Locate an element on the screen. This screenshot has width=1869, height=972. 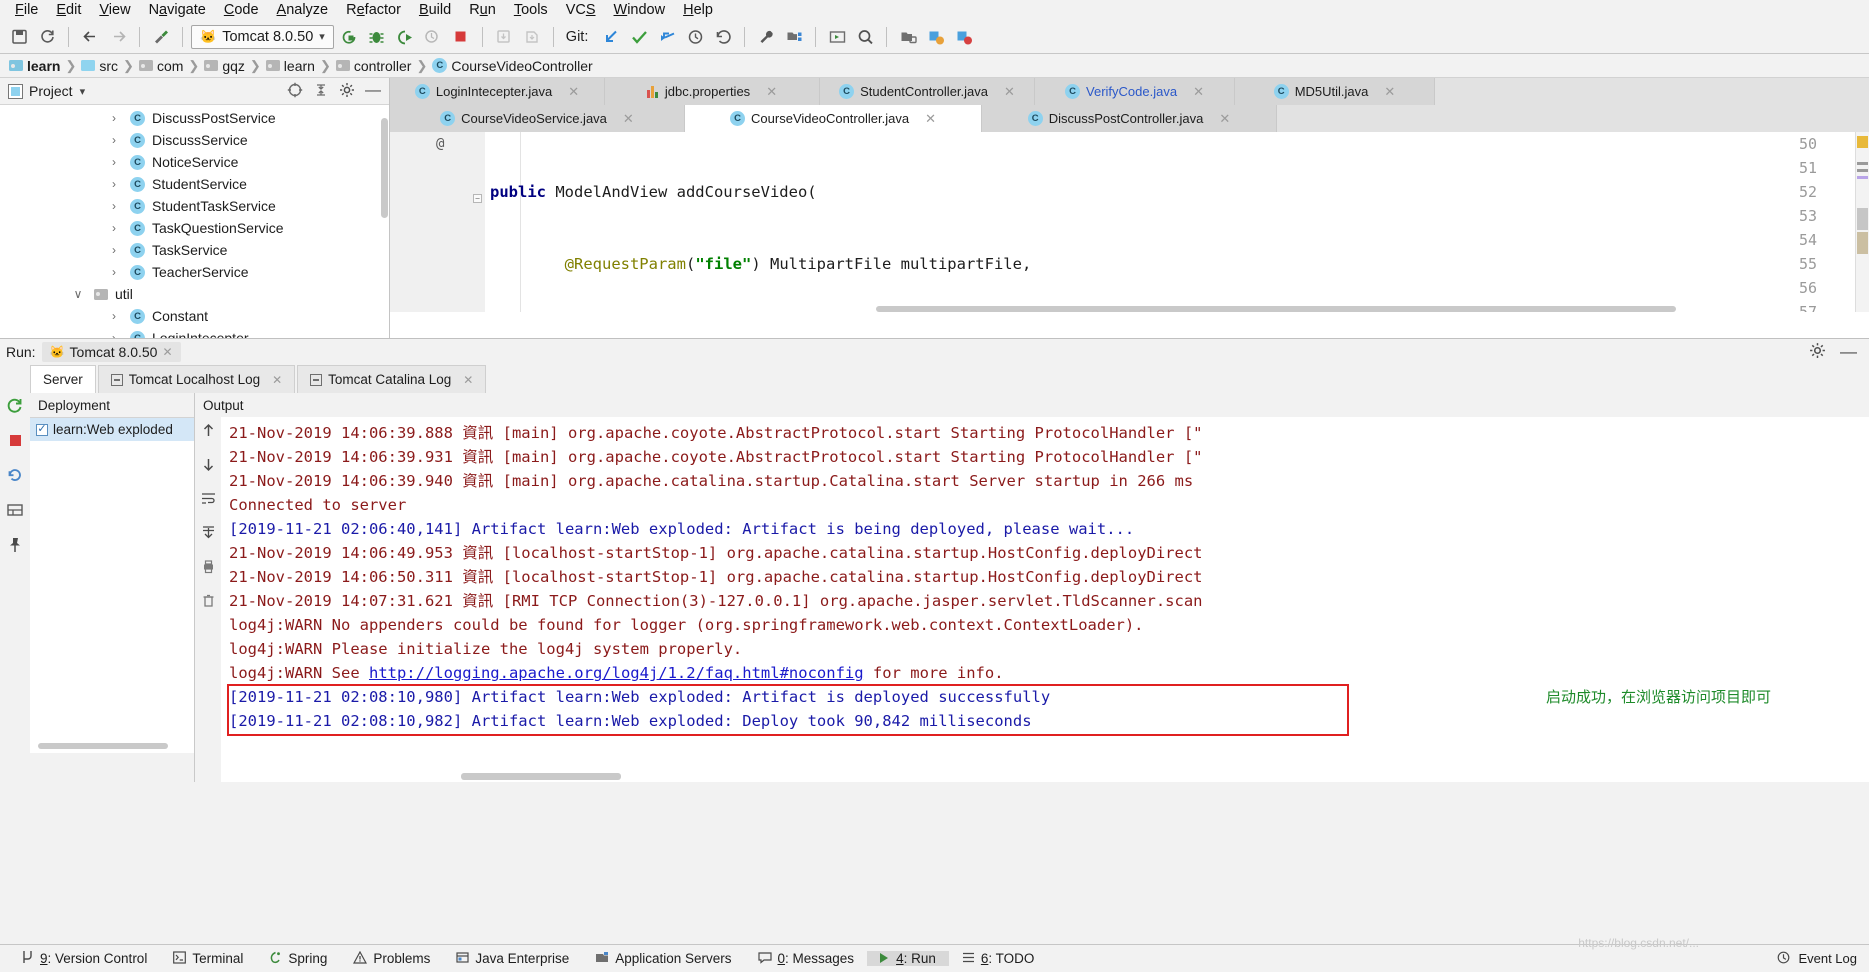
editor-tab: C DiscussPostController.java ✕ is located at coordinates (1129, 118).